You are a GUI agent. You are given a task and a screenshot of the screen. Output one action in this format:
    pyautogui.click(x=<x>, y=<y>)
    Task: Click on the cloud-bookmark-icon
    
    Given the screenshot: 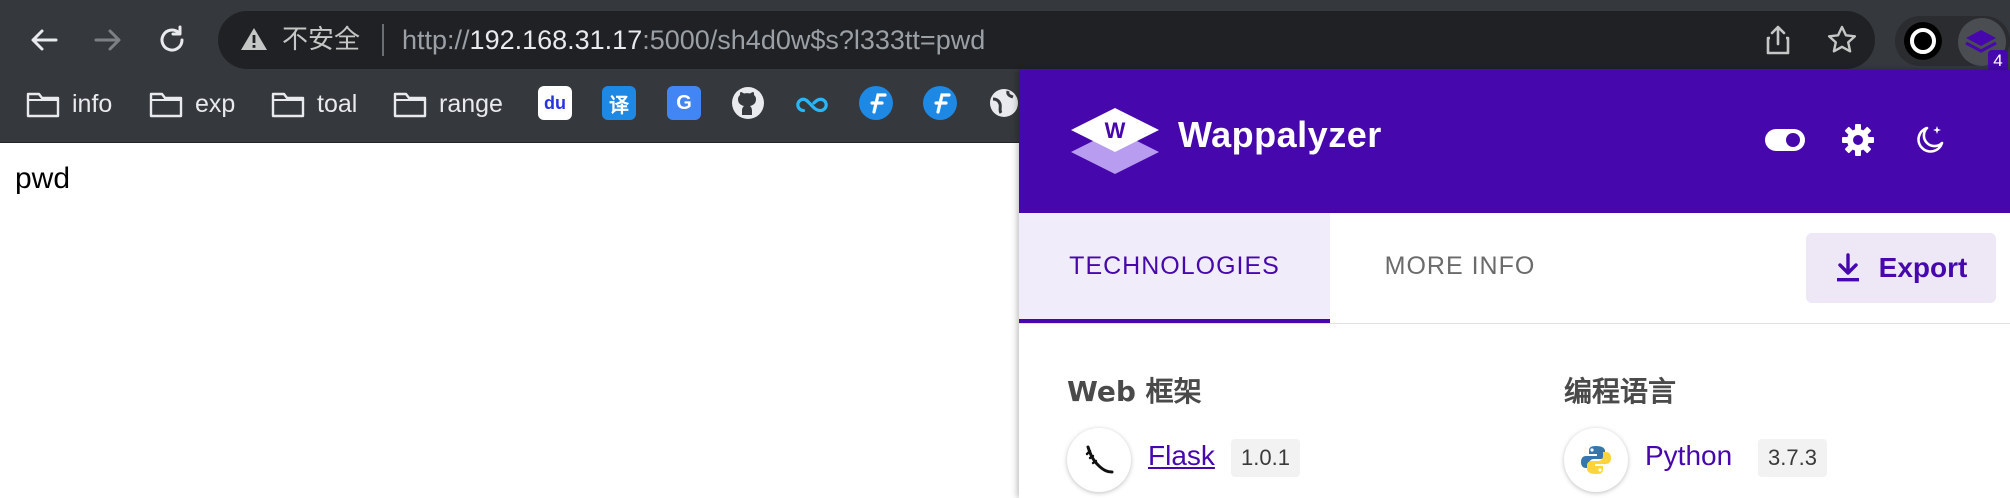 What is the action you would take?
    pyautogui.click(x=812, y=103)
    